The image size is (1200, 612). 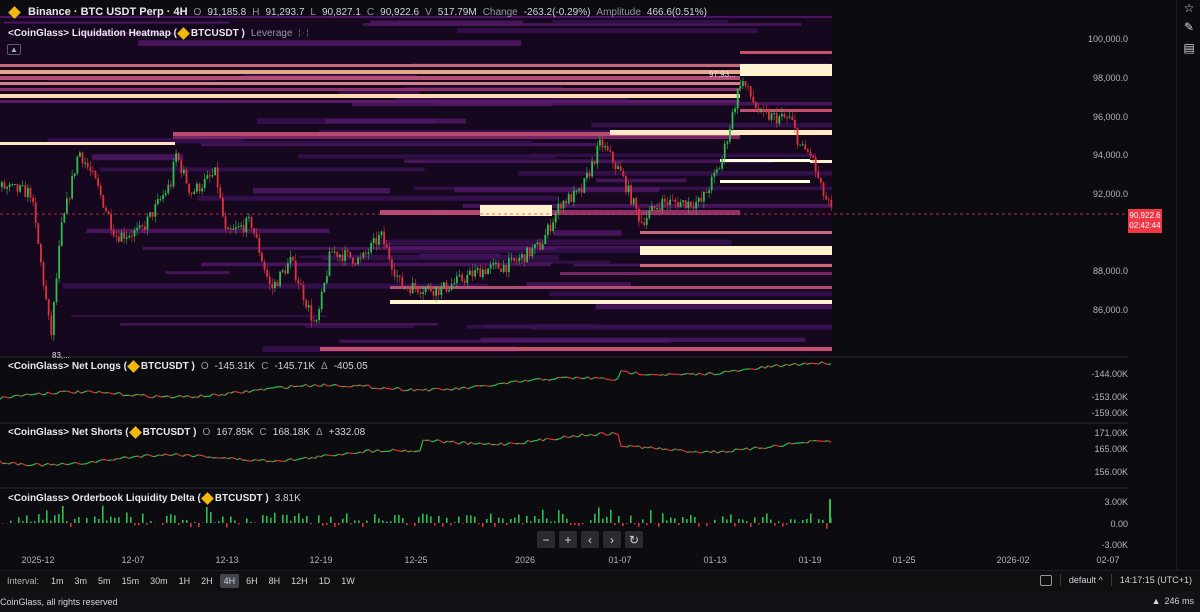 I want to click on interval-4h: 4H, so click(x=229, y=580).